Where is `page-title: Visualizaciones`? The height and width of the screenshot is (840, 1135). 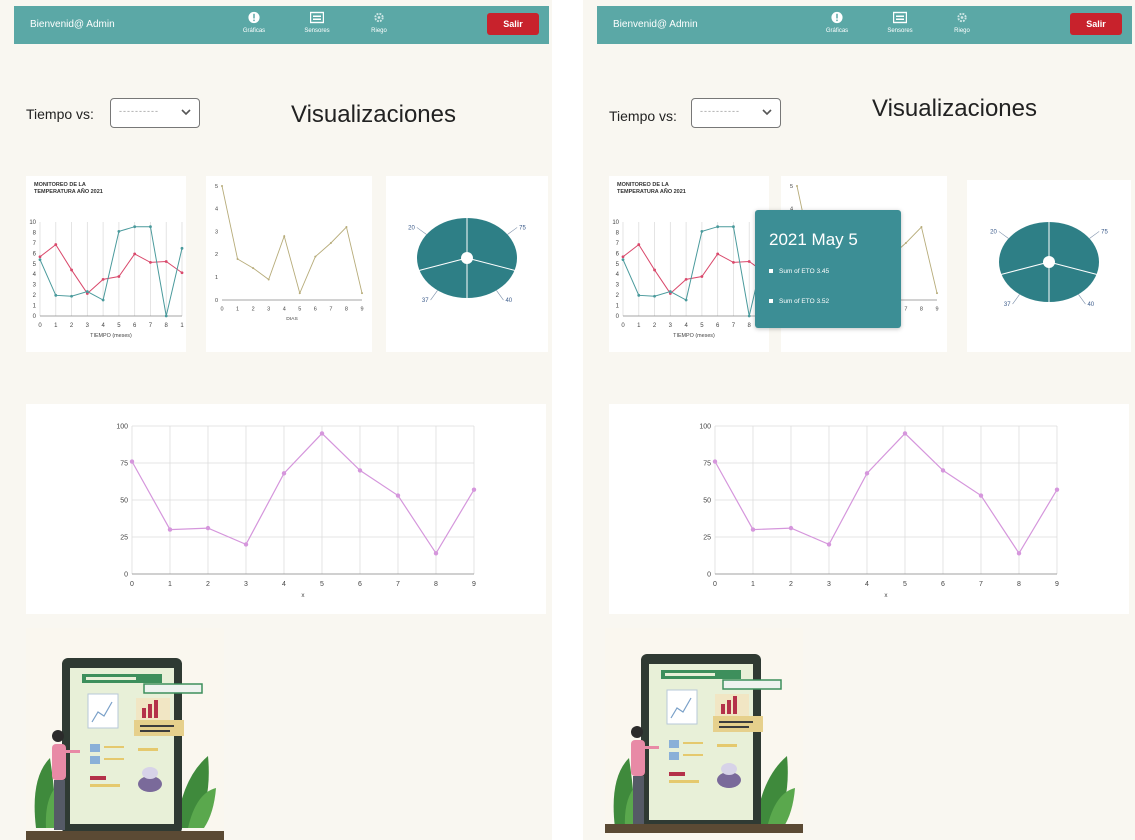
page-title: Visualizaciones is located at coordinates (954, 108).